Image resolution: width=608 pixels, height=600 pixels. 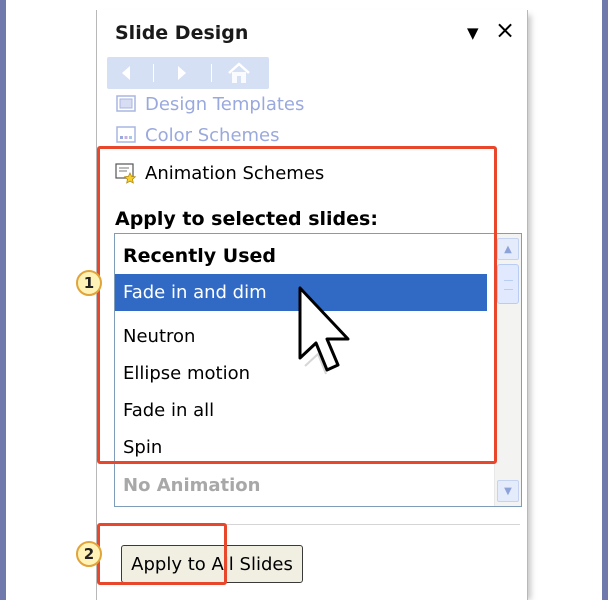 I want to click on color-schemes-icon, so click(x=126, y=135).